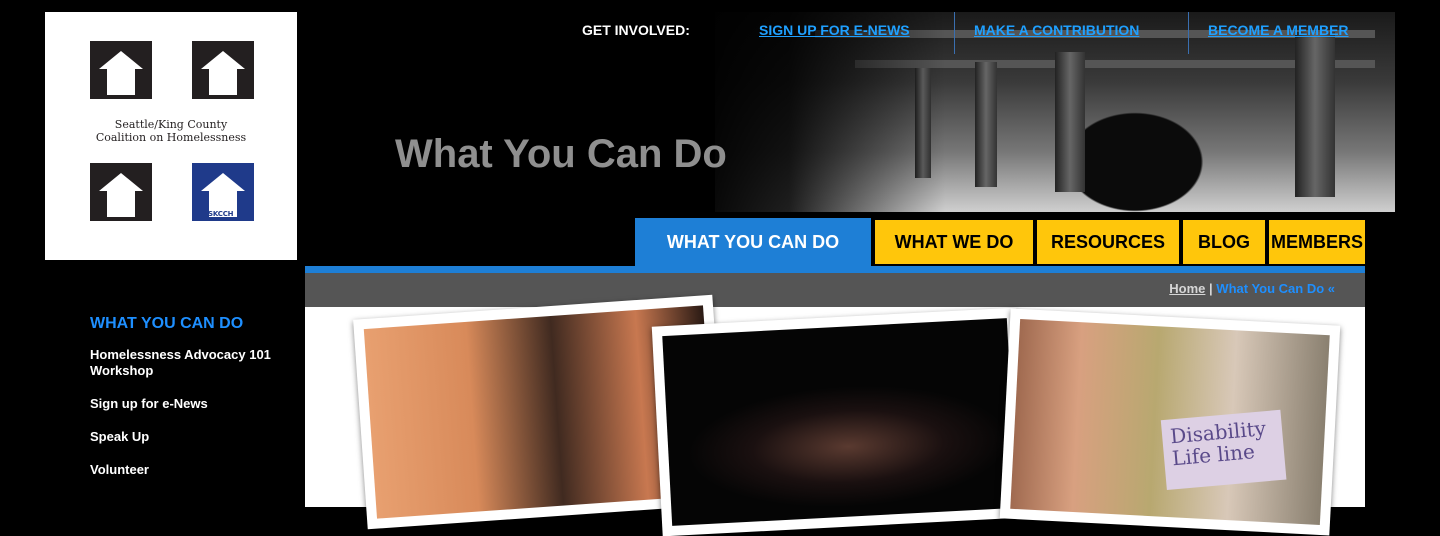  I want to click on tab-members: MEMBERS, so click(1317, 242).